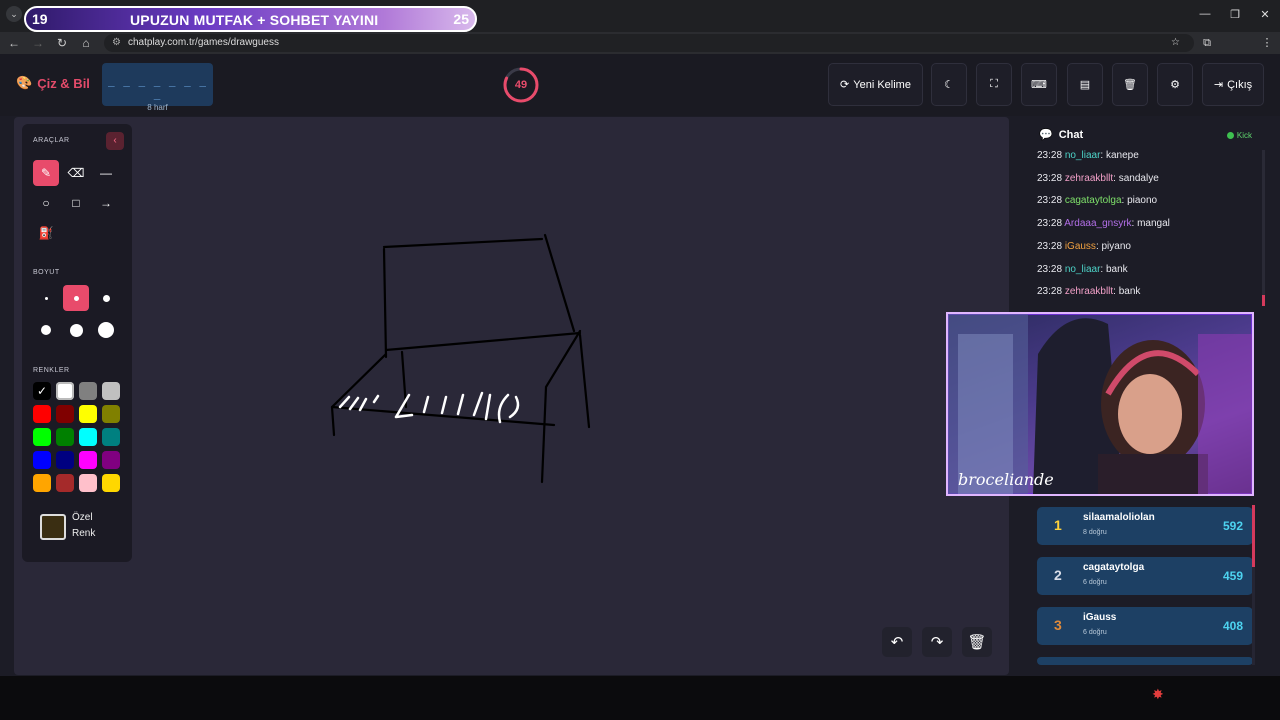  I want to click on forward-icon: →, so click(38, 43).